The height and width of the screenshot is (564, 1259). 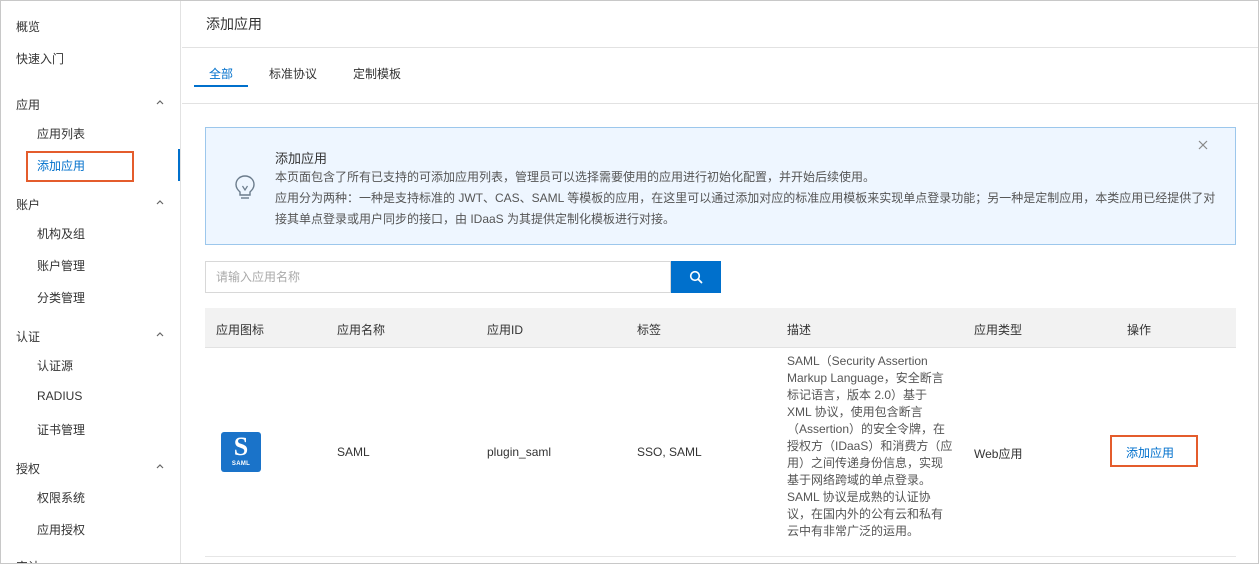 I want to click on sidebar-group-label: 审计, so click(x=28, y=561).